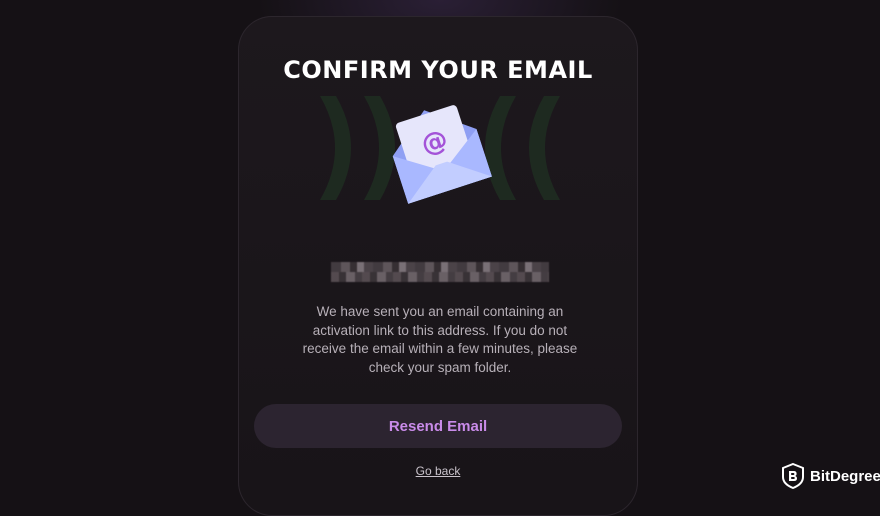 Image resolution: width=880 pixels, height=516 pixels. I want to click on envelope-at-icon: @, so click(442, 154).